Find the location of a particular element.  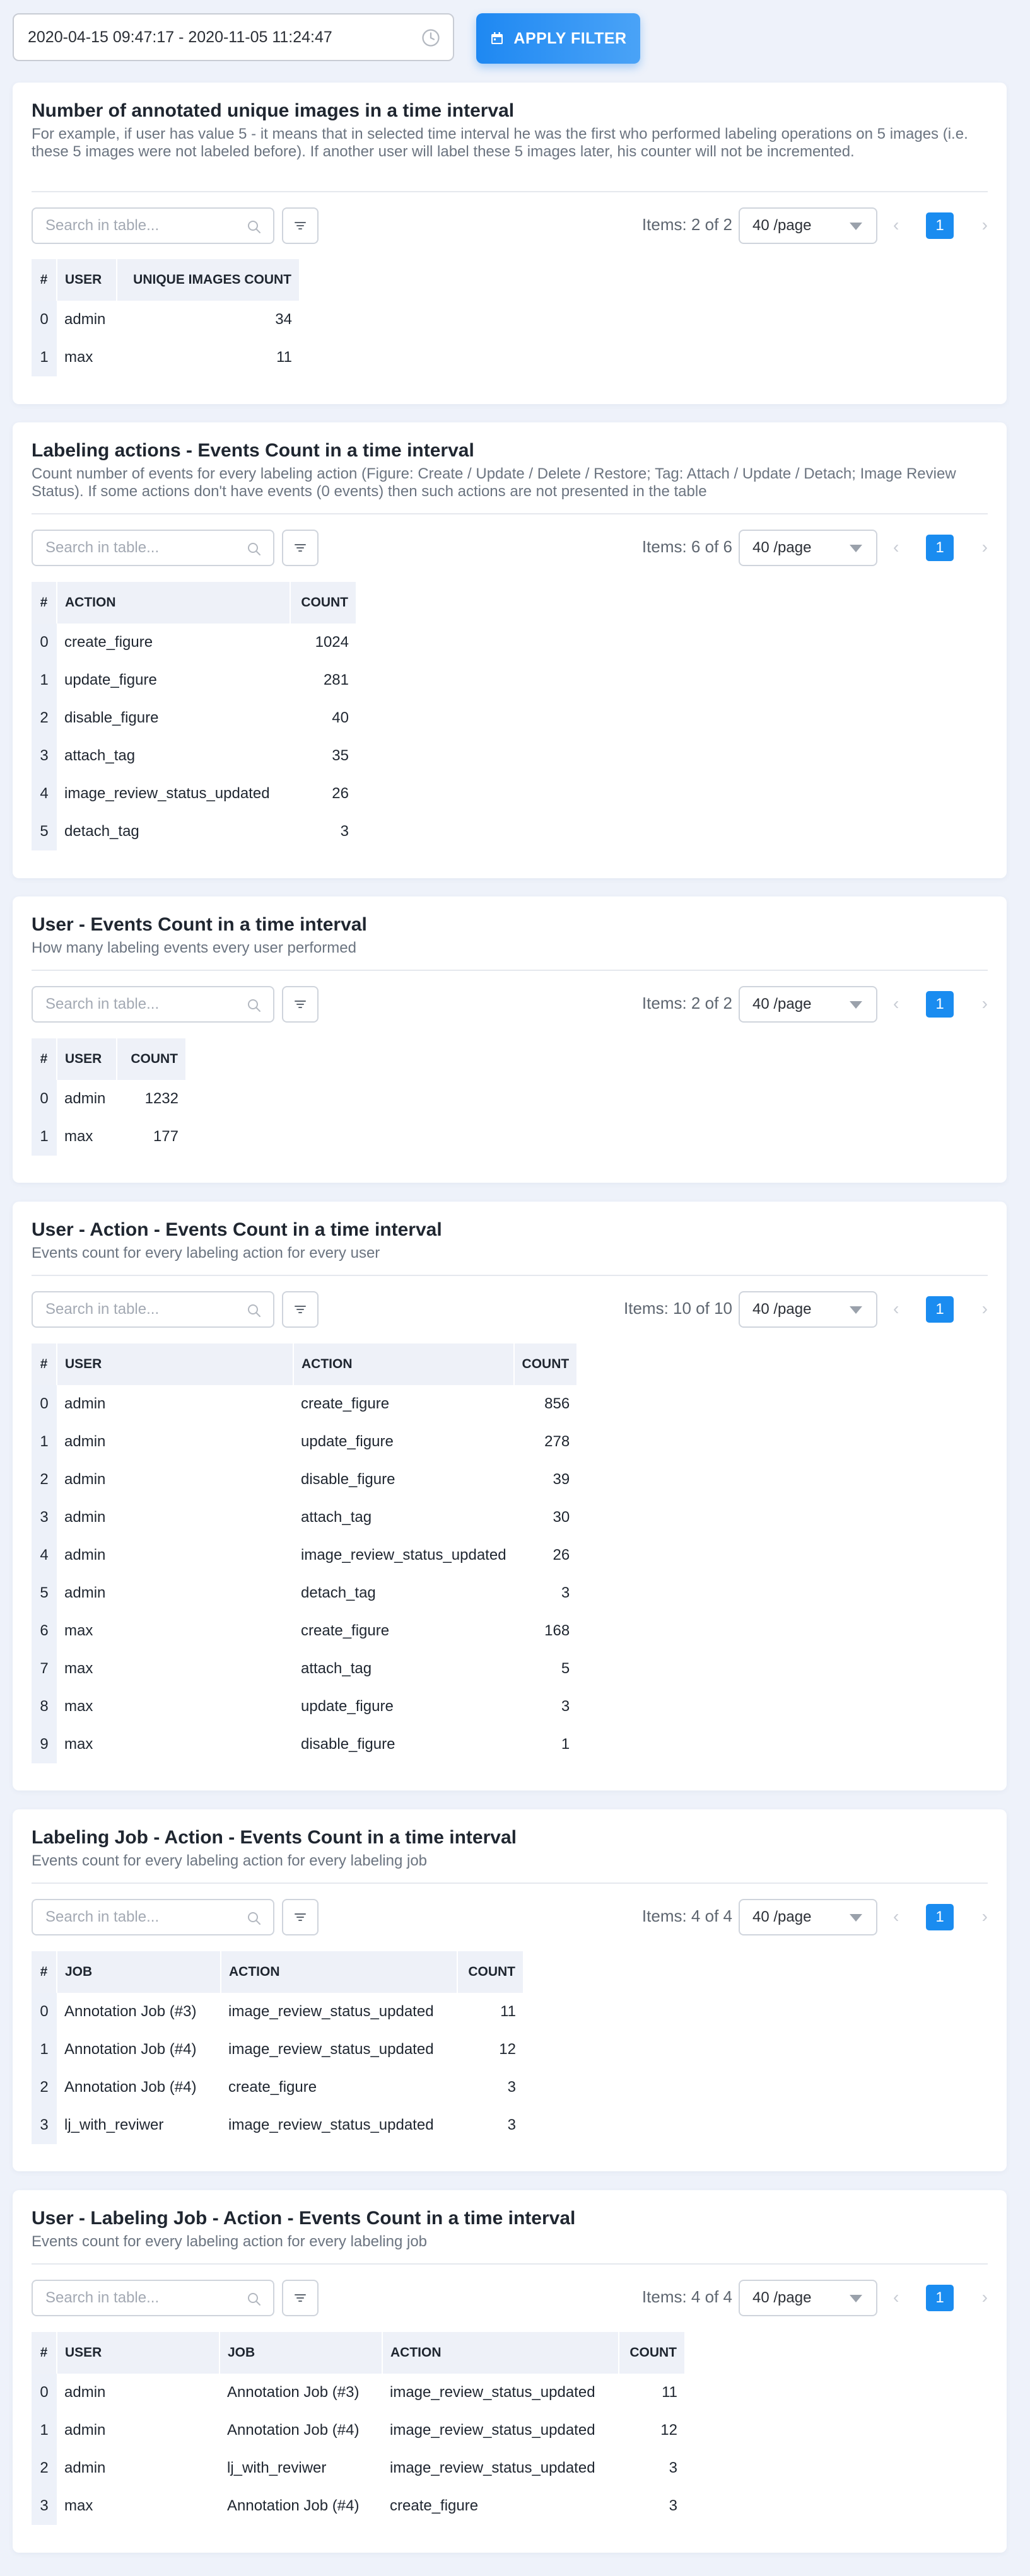

table-cell: 26 is located at coordinates (561, 1555).